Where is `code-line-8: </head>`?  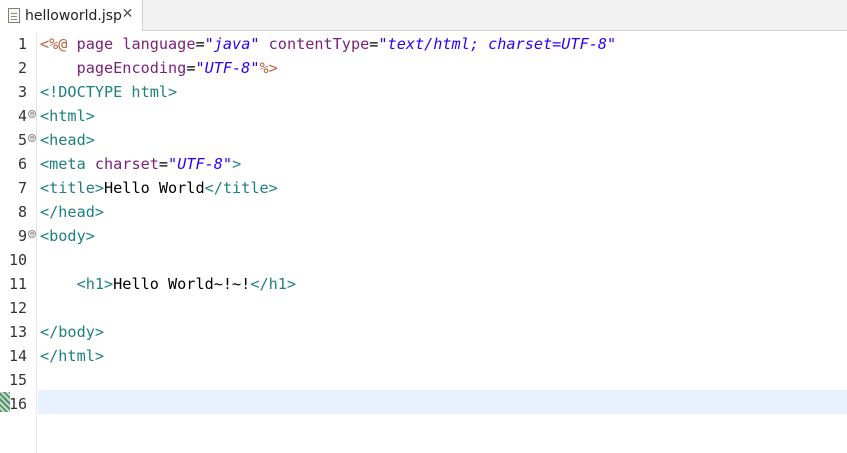 code-line-8: </head> is located at coordinates (442, 212).